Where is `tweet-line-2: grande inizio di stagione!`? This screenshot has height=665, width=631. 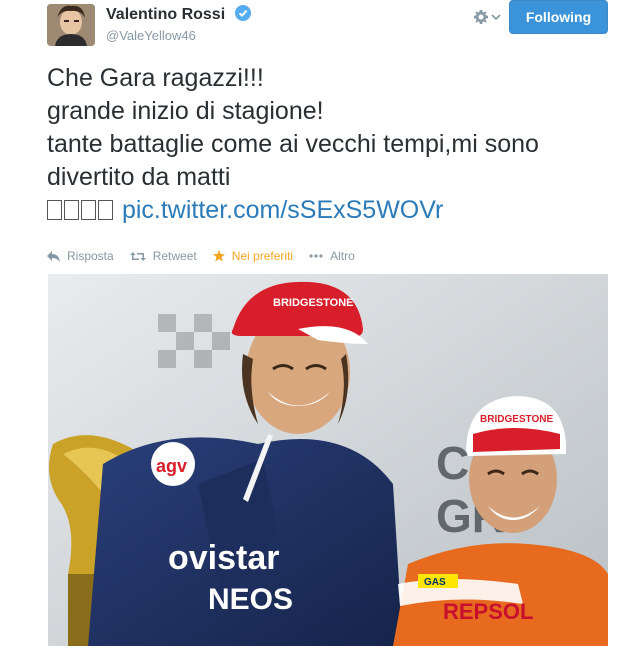 tweet-line-2: grande inizio di stagione! is located at coordinates (185, 111).